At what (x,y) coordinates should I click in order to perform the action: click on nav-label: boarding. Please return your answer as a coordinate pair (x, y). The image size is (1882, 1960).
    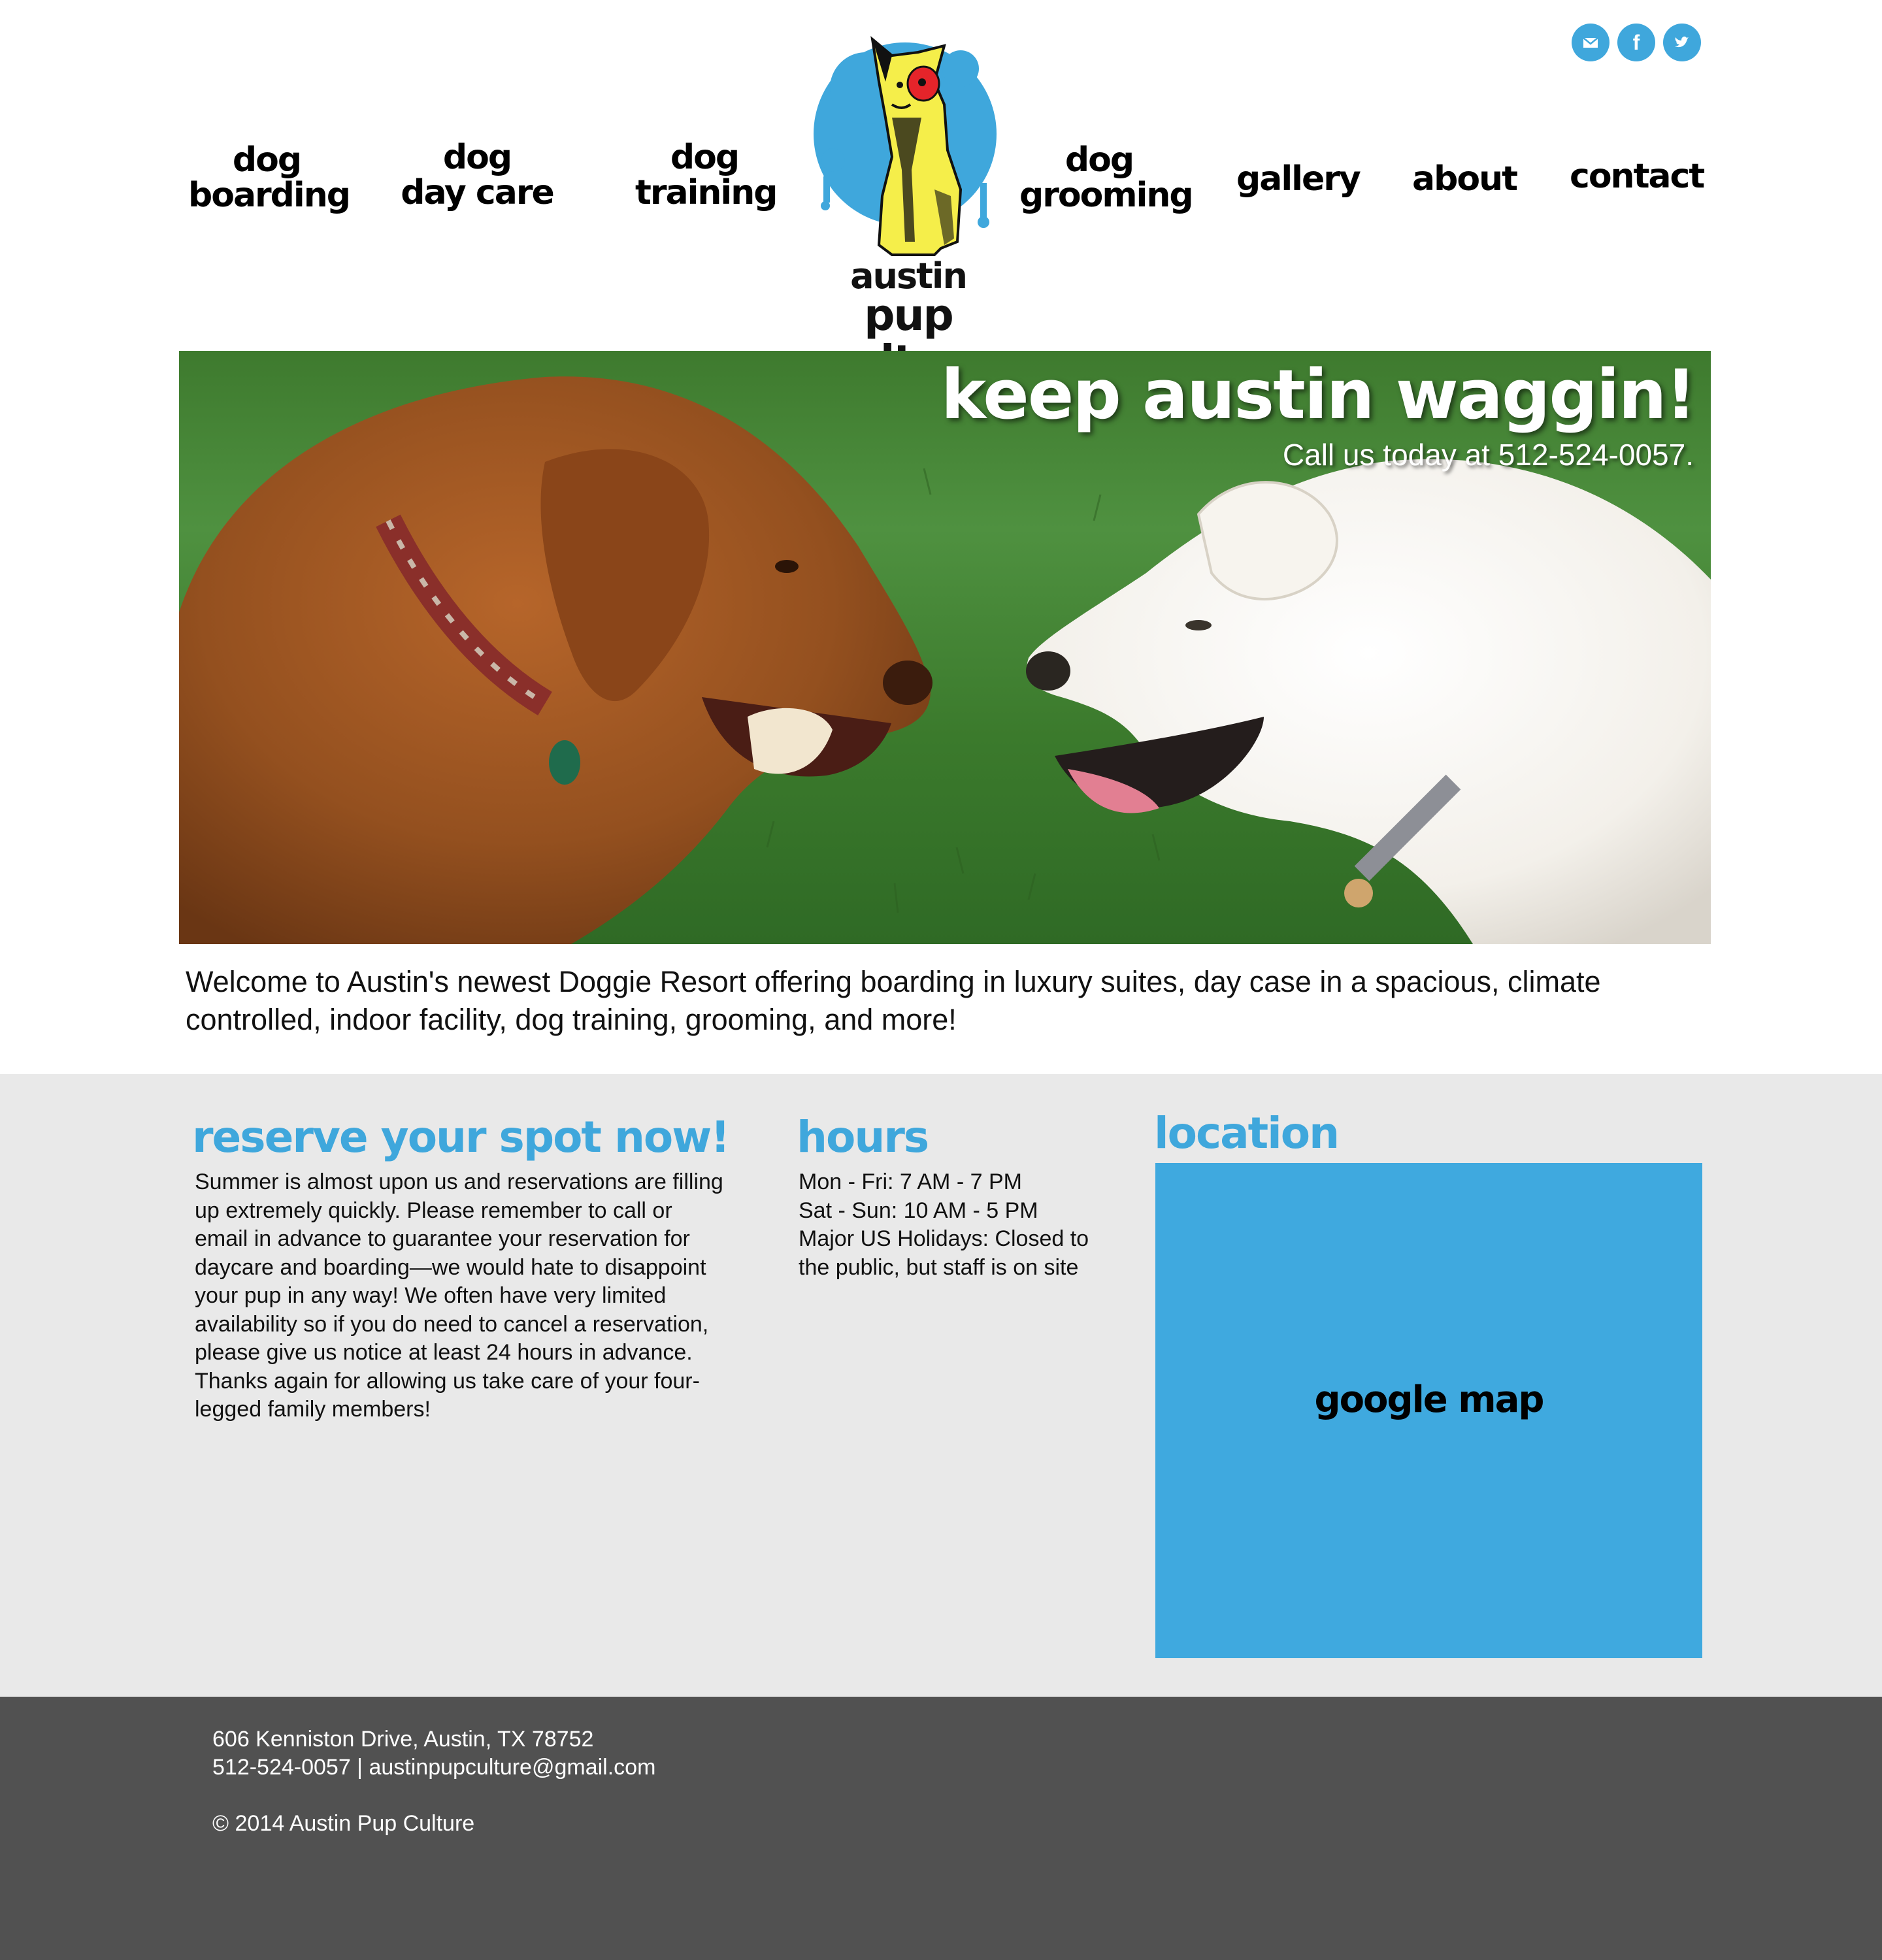
    Looking at the image, I should click on (269, 195).